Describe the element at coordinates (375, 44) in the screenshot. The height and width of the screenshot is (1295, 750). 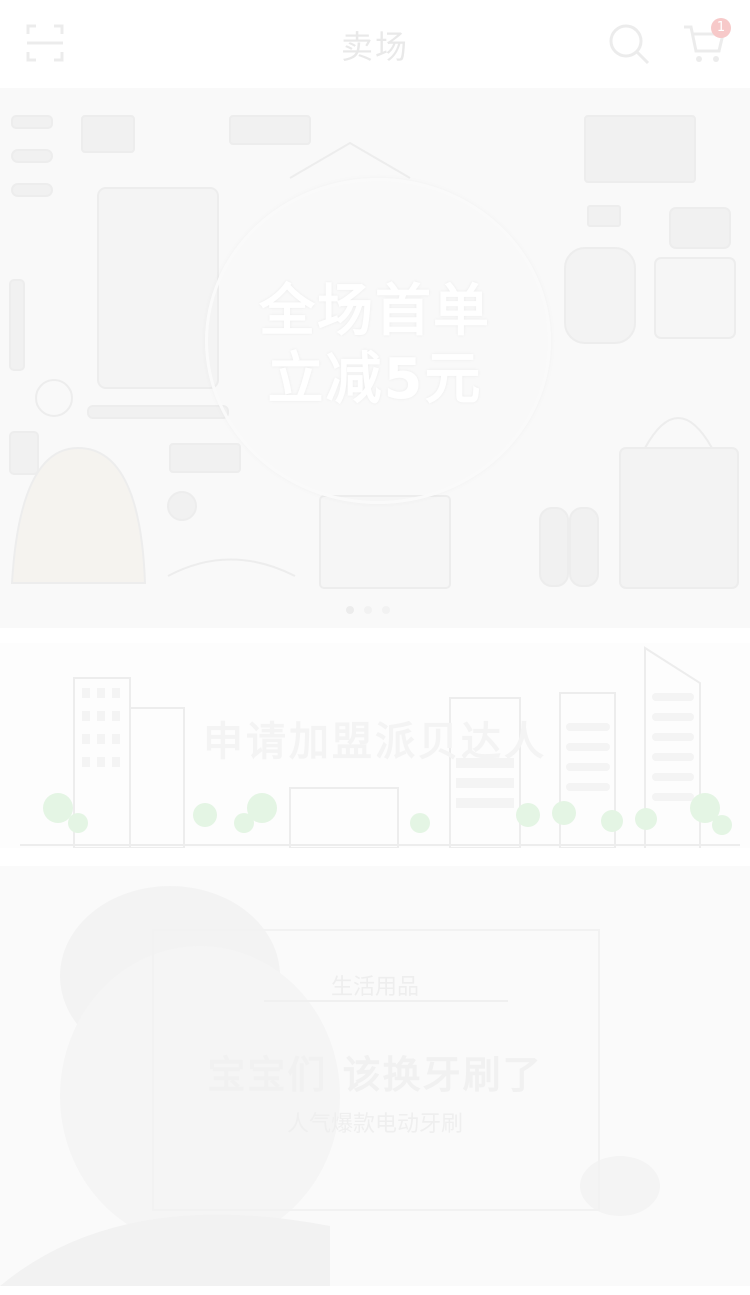
I see `top-nav-bar: 卖场 1` at that location.